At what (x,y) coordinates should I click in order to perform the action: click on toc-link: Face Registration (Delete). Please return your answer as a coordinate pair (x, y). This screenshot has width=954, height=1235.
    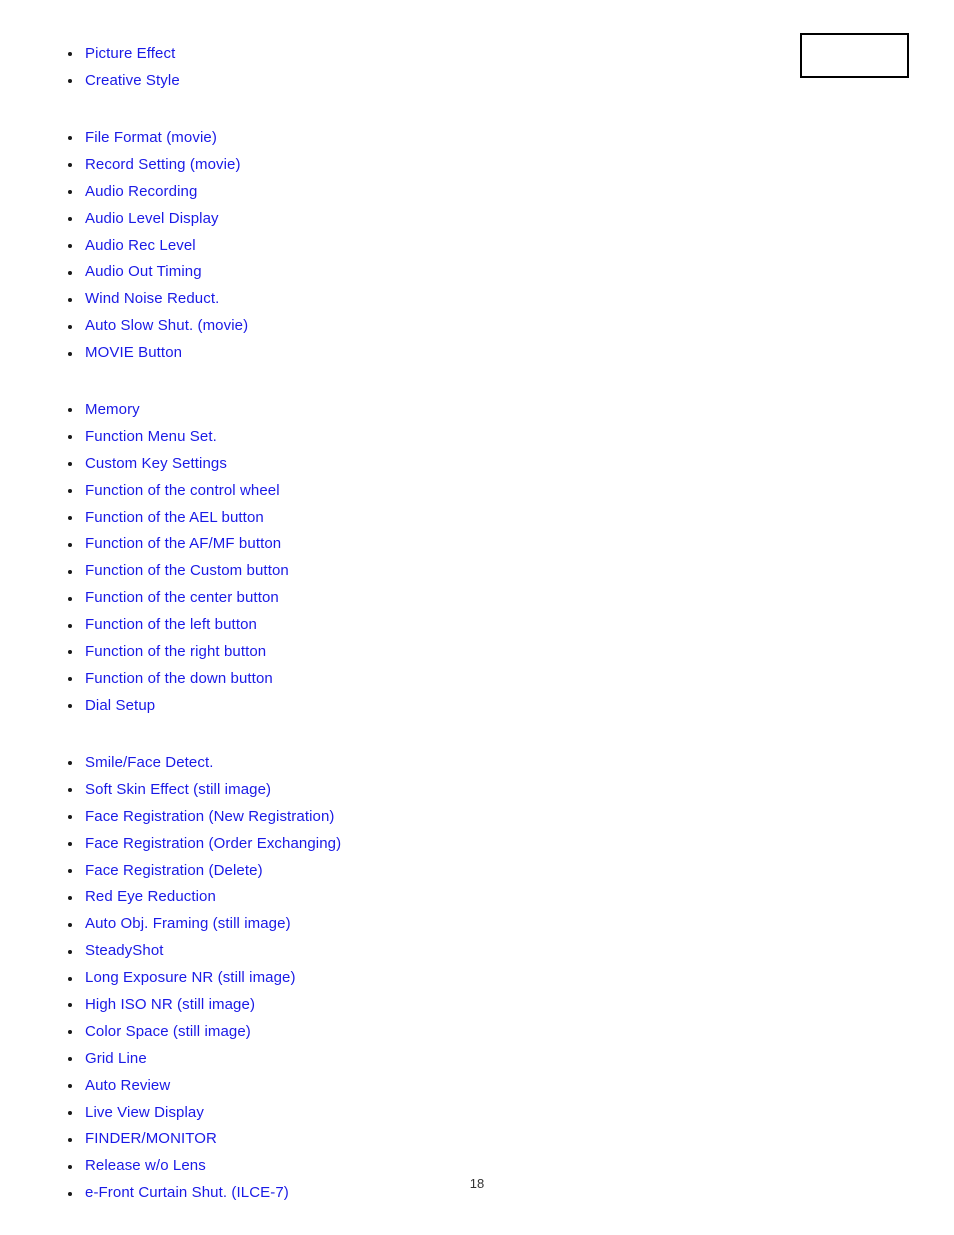
    Looking at the image, I should click on (174, 870).